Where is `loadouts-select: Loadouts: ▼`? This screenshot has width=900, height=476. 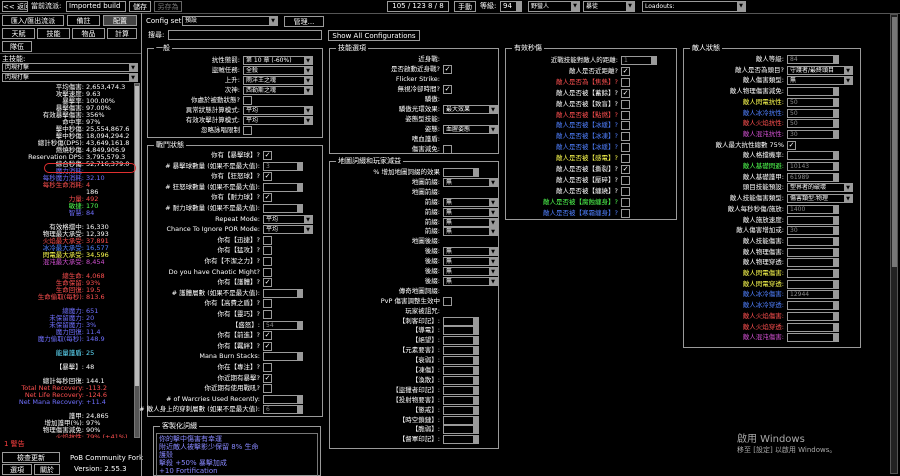
loadouts-select: Loadouts: ▼ is located at coordinates (694, 6).